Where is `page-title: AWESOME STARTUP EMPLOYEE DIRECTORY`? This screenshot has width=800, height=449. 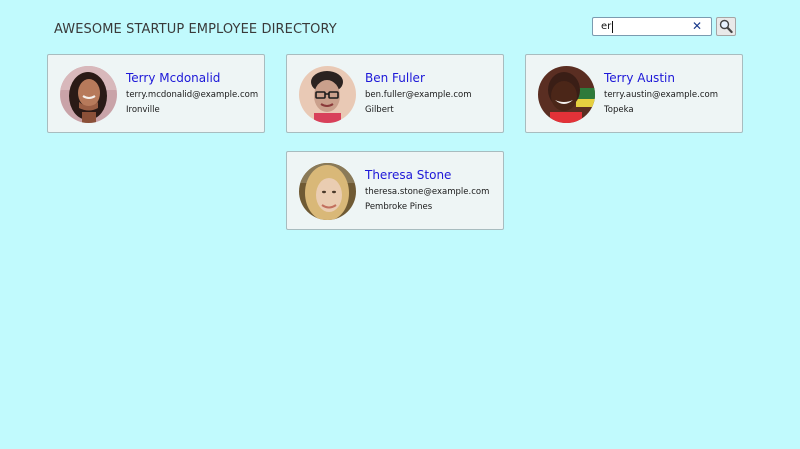 page-title: AWESOME STARTUP EMPLOYEE DIRECTORY is located at coordinates (195, 29).